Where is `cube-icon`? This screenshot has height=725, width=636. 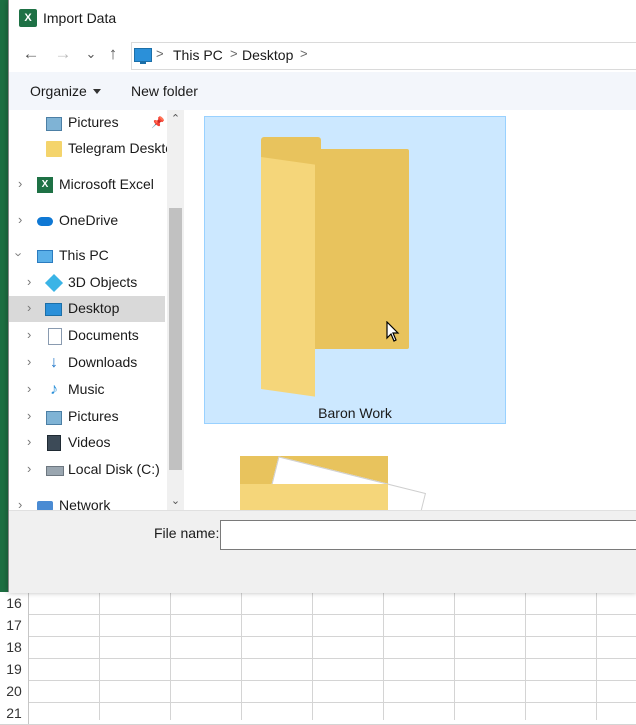
cube-icon is located at coordinates (54, 283).